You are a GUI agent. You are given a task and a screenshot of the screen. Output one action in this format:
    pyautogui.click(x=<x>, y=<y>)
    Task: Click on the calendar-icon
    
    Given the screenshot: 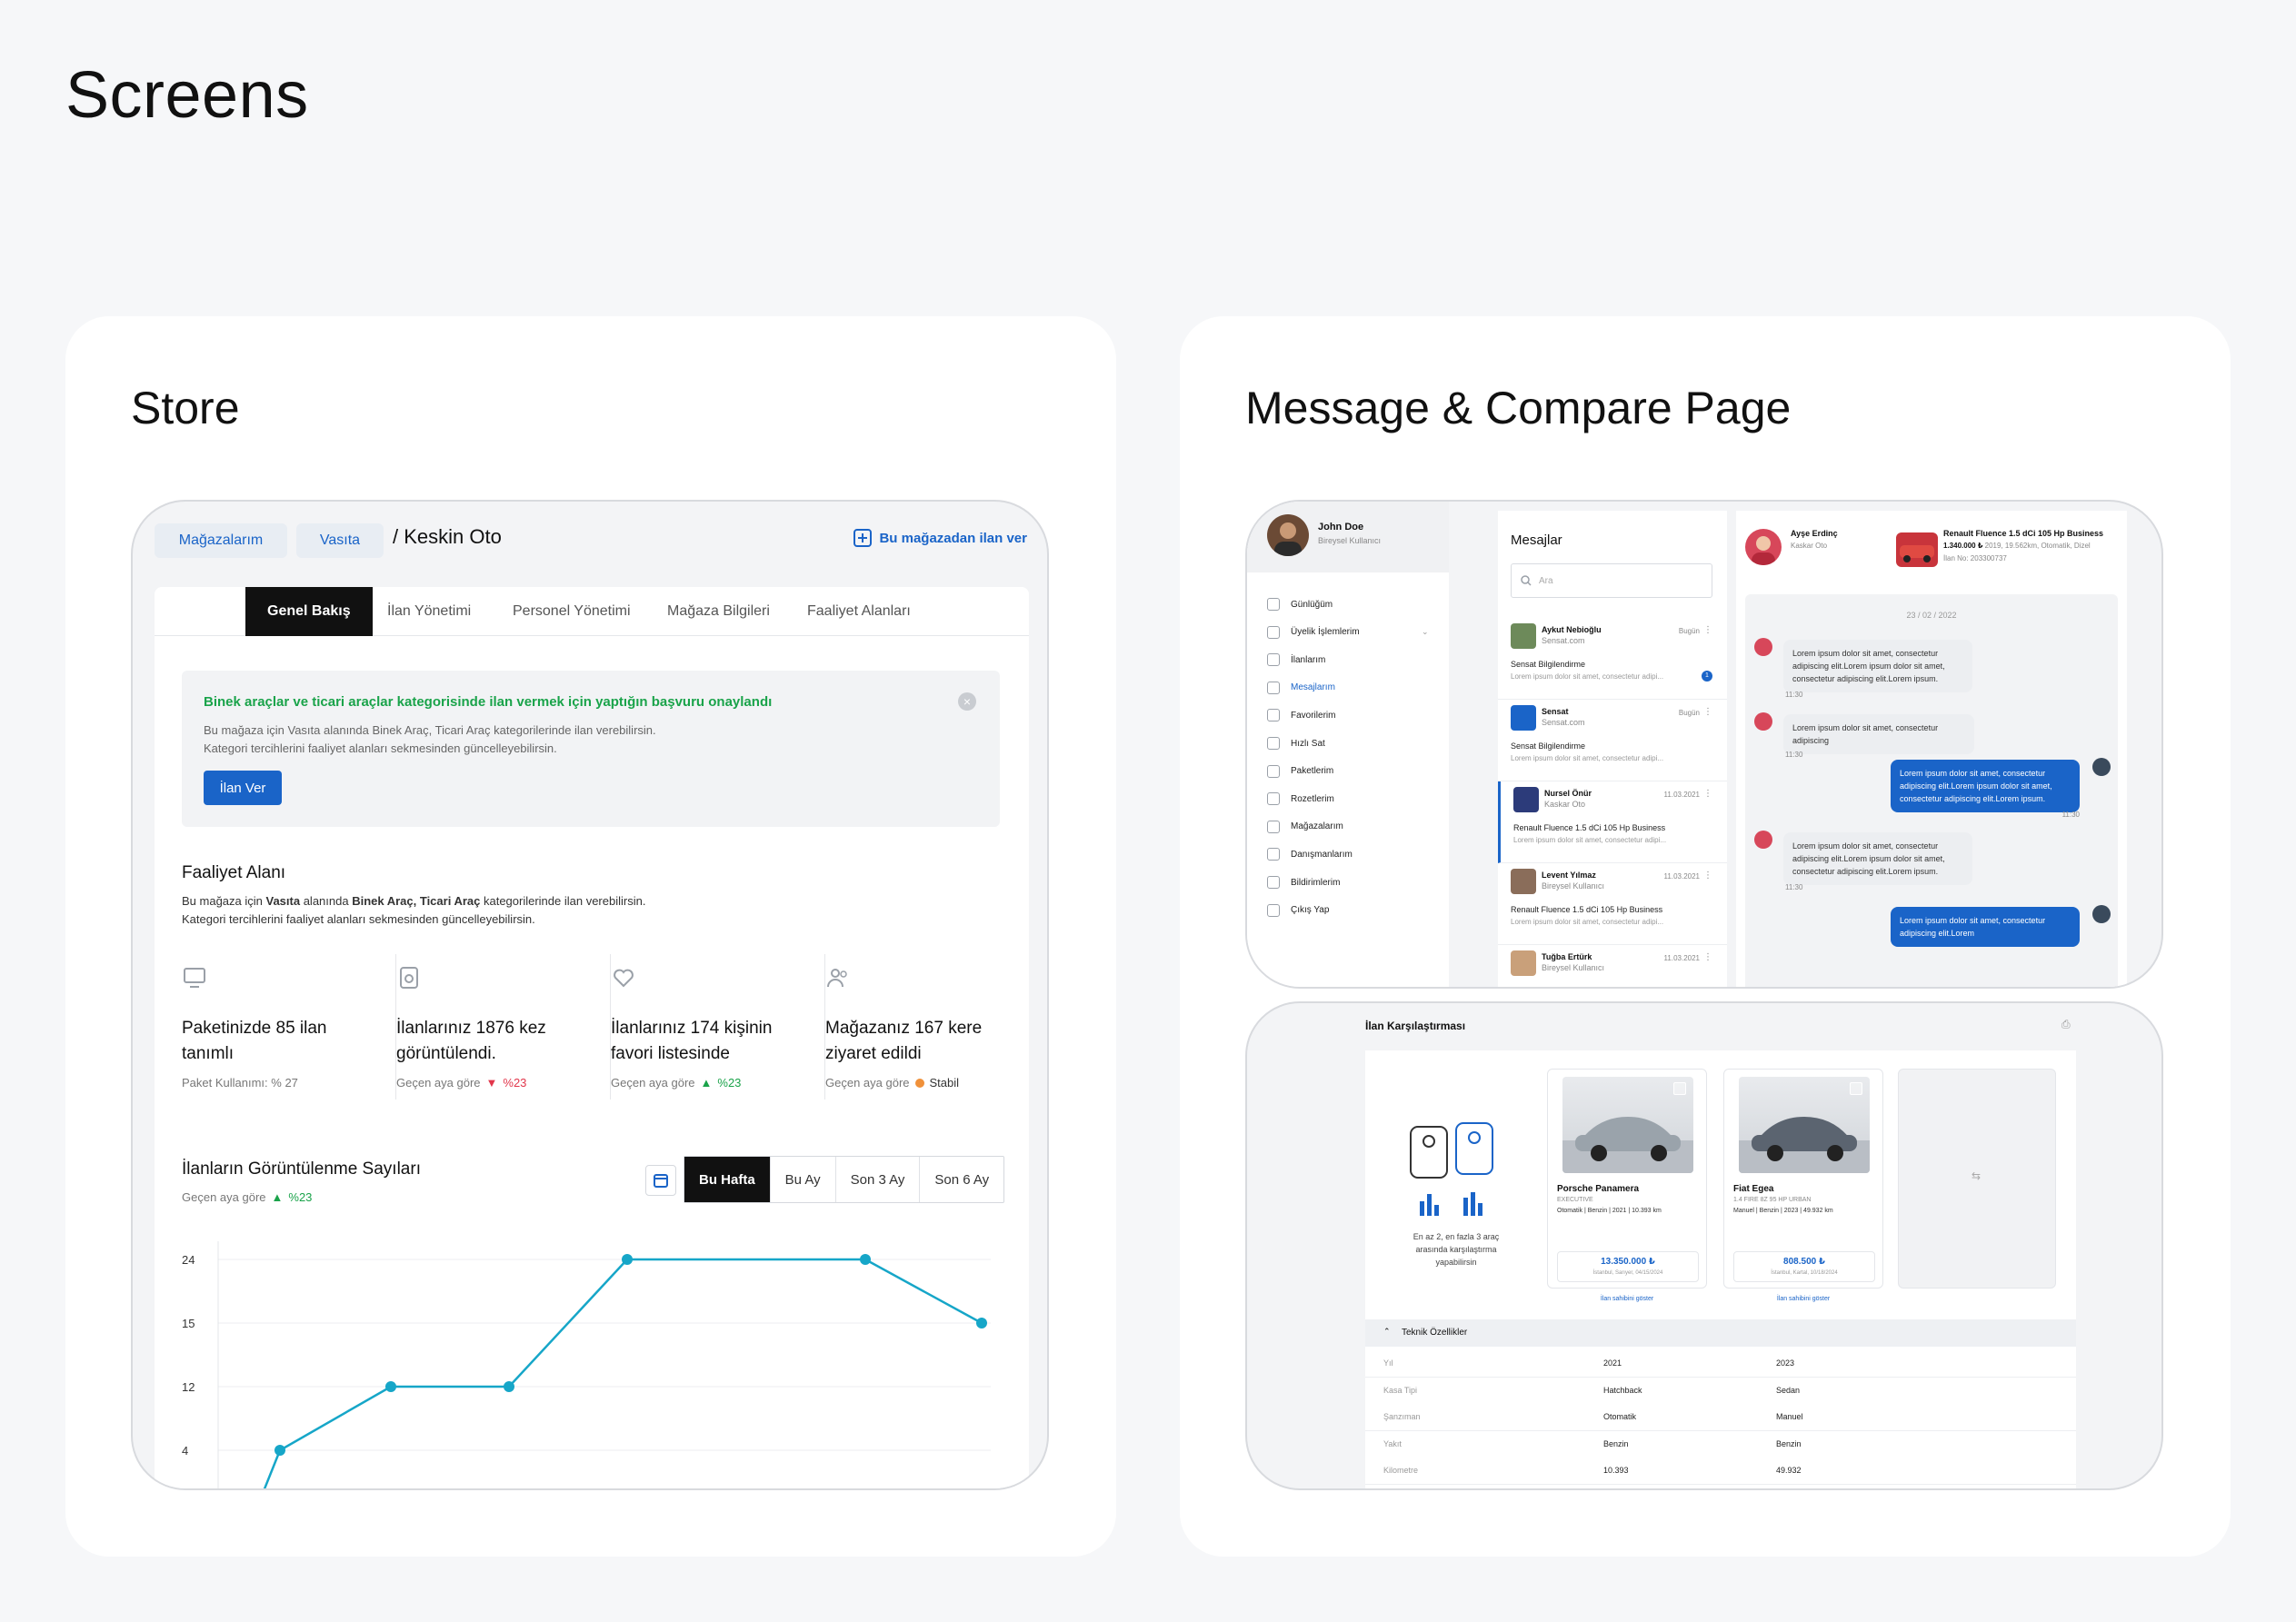 What is the action you would take?
    pyautogui.click(x=660, y=1180)
    